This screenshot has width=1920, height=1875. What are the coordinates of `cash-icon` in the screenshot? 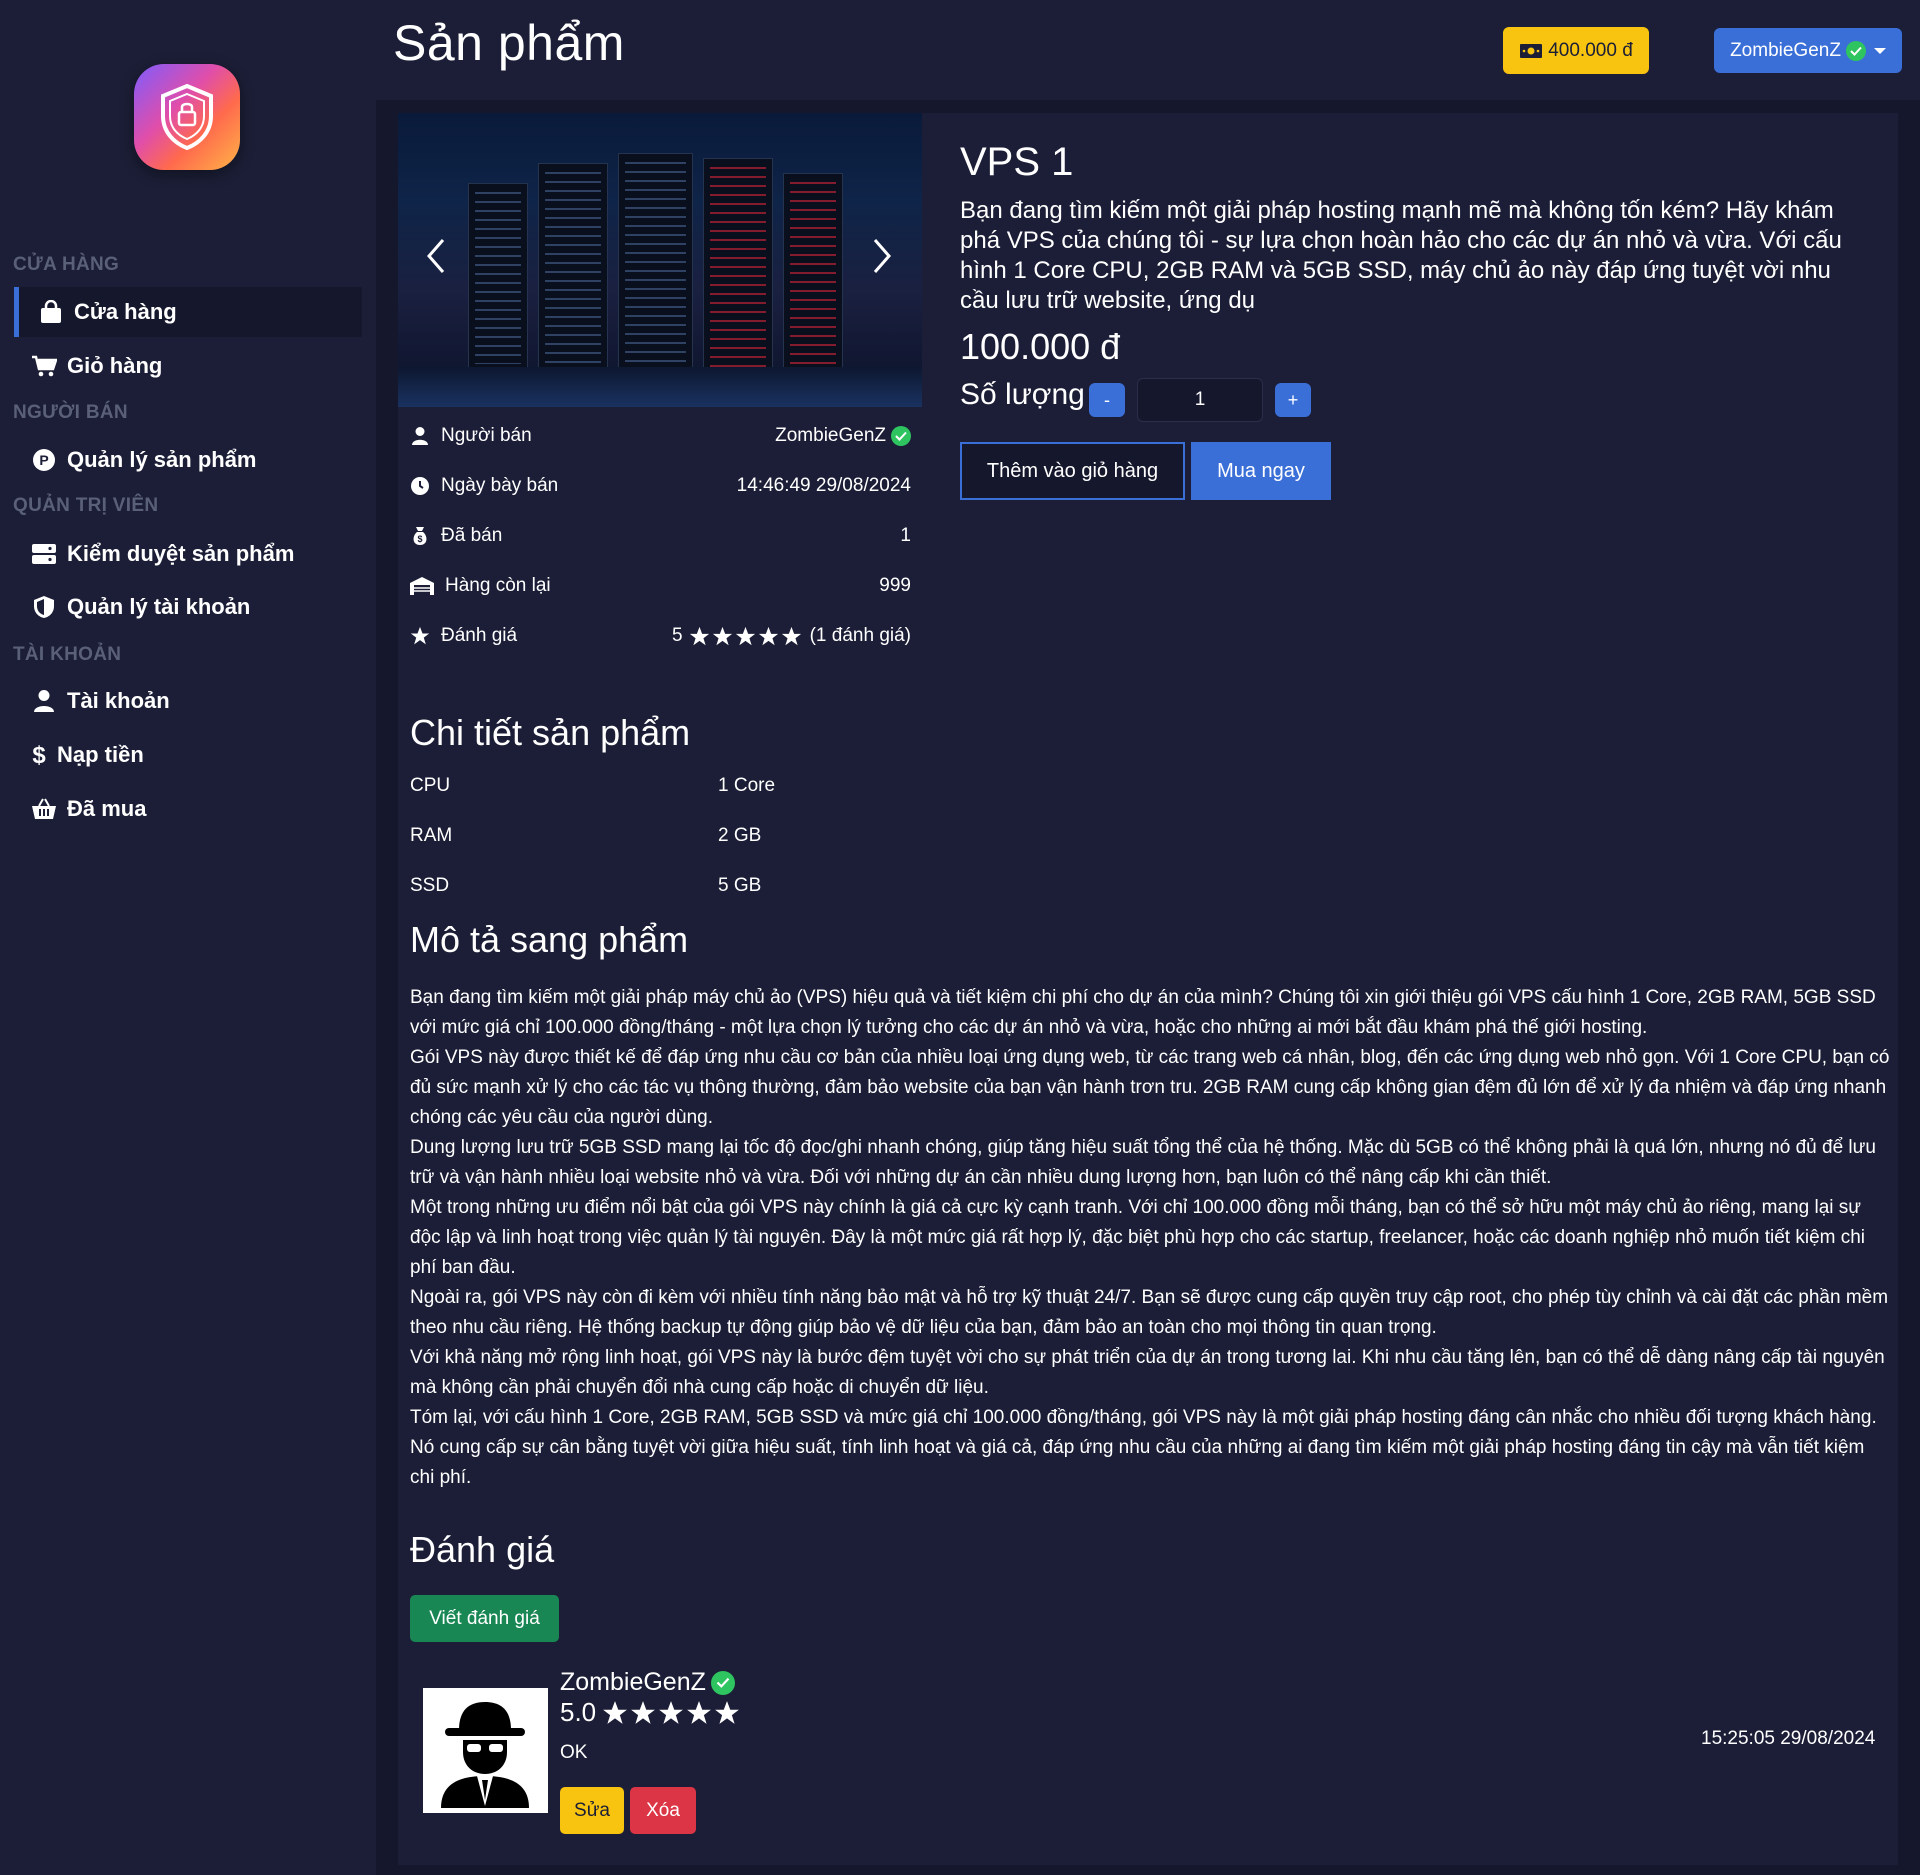 It's located at (1531, 51).